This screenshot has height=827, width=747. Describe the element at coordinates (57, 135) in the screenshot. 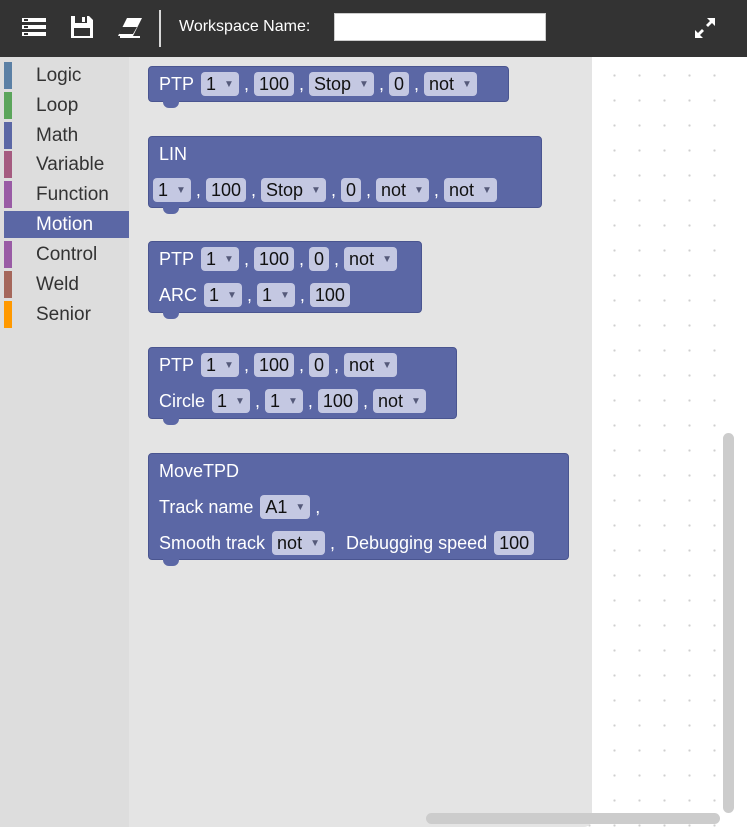

I see `category-label: Math` at that location.